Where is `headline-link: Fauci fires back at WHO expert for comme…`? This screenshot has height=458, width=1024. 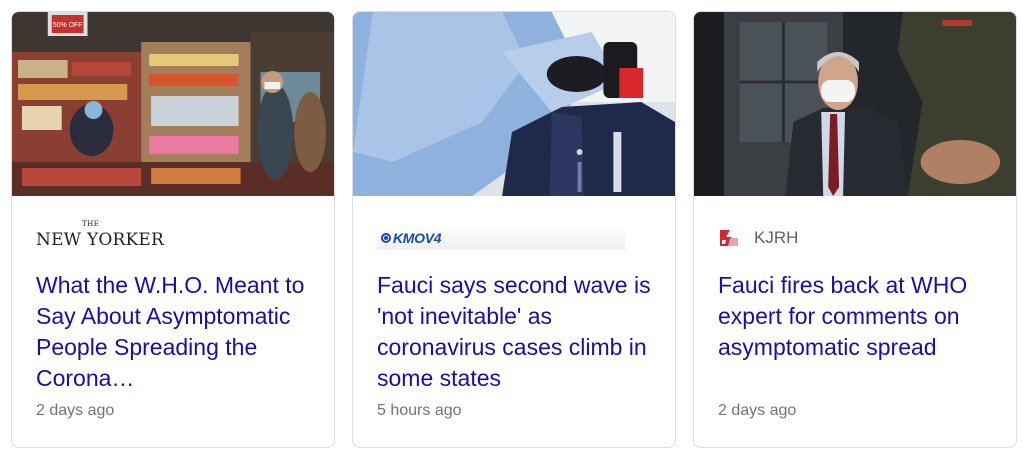
headline-link: Fauci fires back at WHO expert for comme… is located at coordinates (858, 316).